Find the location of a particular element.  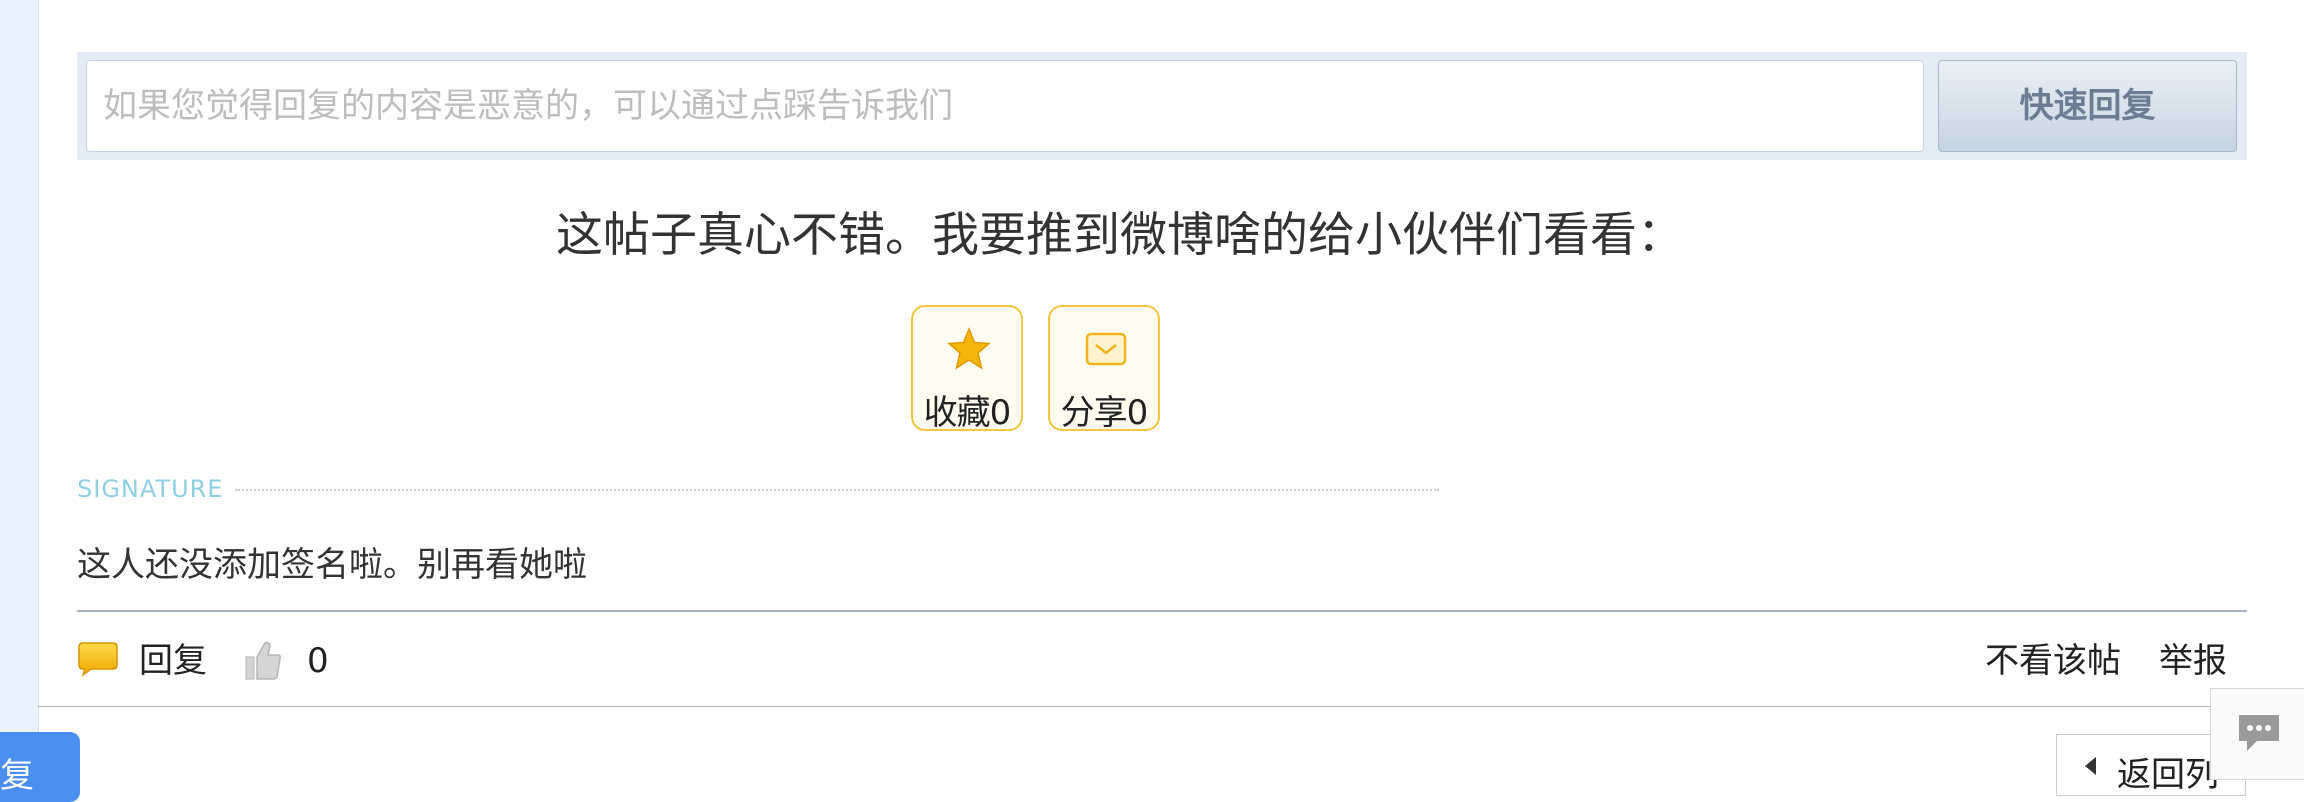

left-sidebar-strip is located at coordinates (19, 390).